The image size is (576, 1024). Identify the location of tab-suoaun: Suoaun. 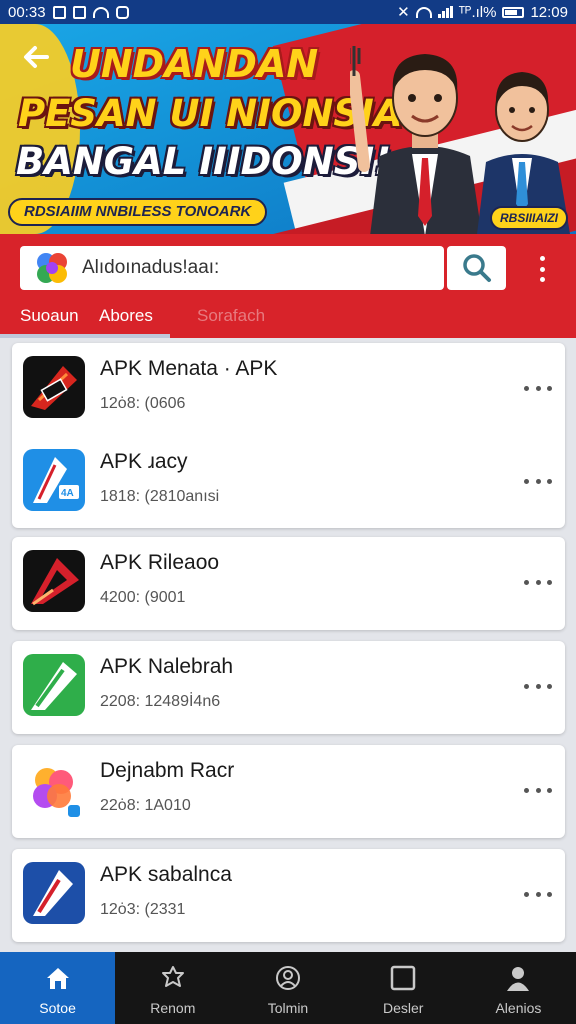
(49, 316).